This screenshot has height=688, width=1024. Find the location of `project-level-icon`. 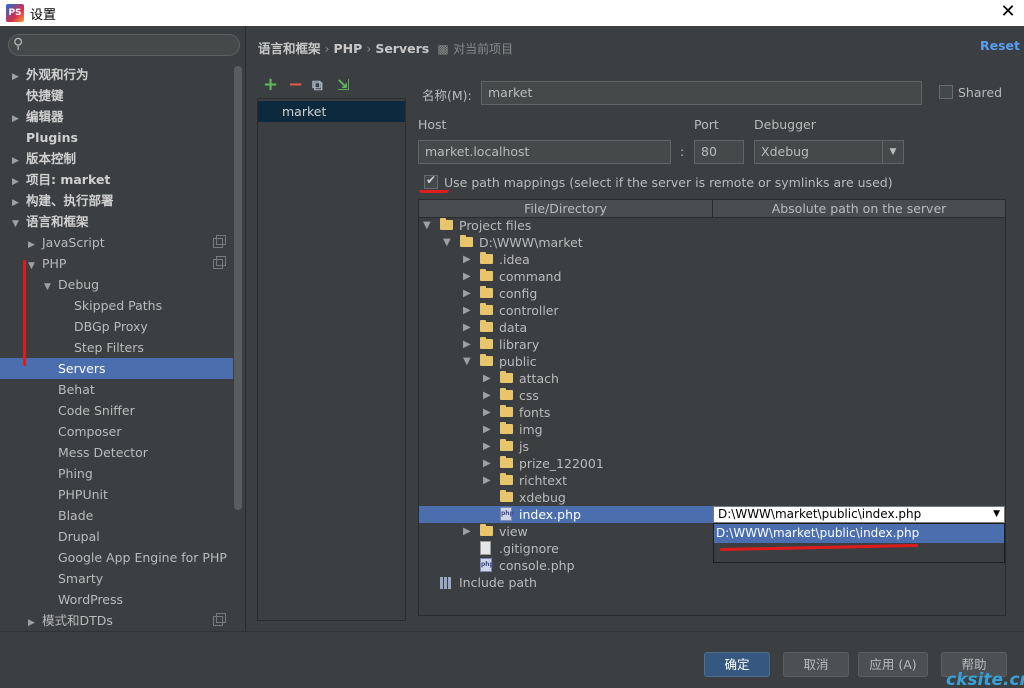

project-level-icon is located at coordinates (219, 619).